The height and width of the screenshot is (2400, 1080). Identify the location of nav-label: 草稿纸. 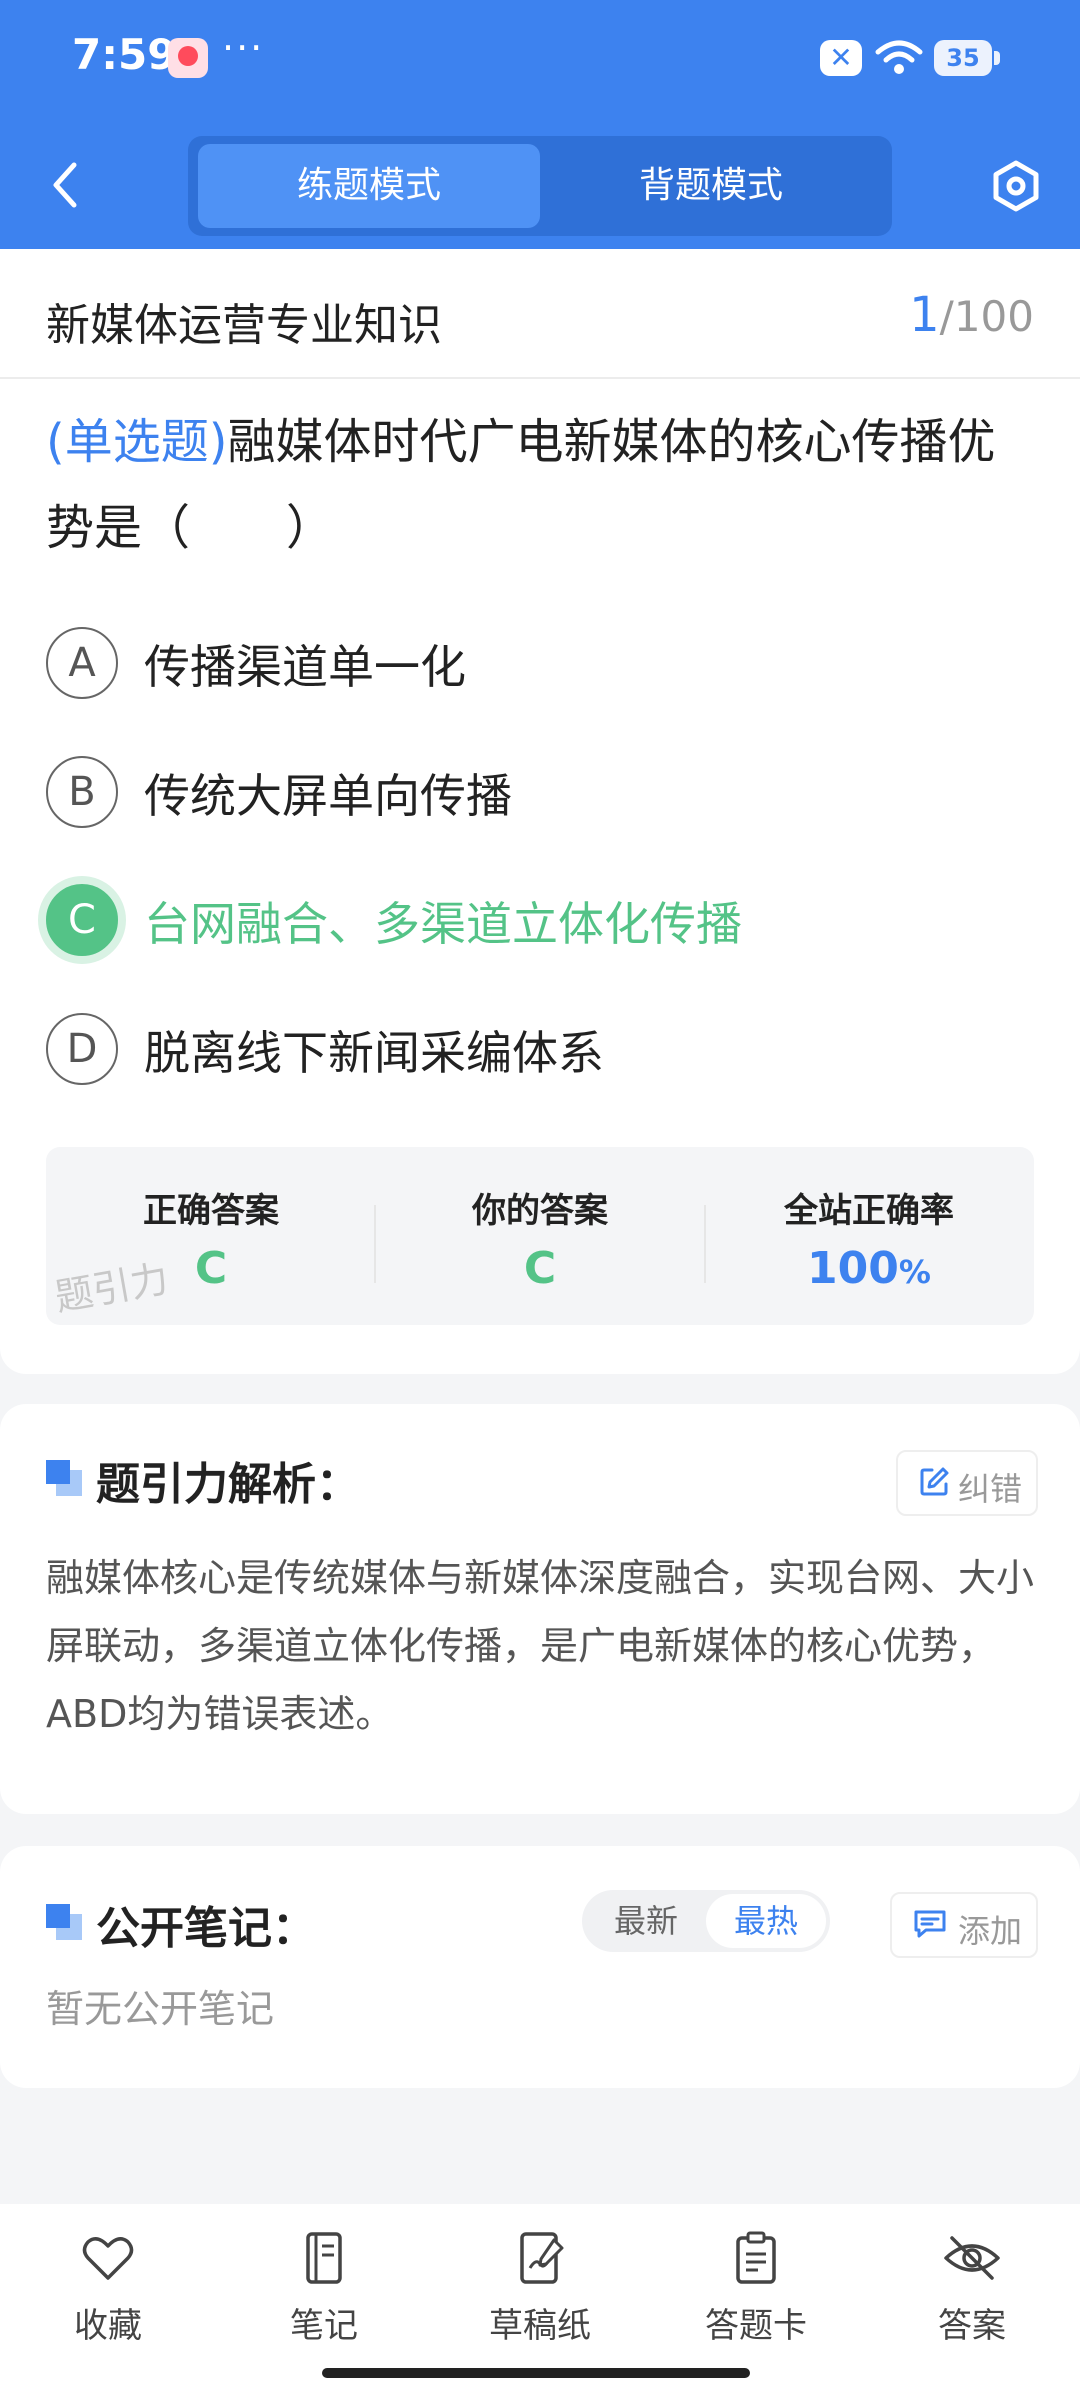
(540, 2326).